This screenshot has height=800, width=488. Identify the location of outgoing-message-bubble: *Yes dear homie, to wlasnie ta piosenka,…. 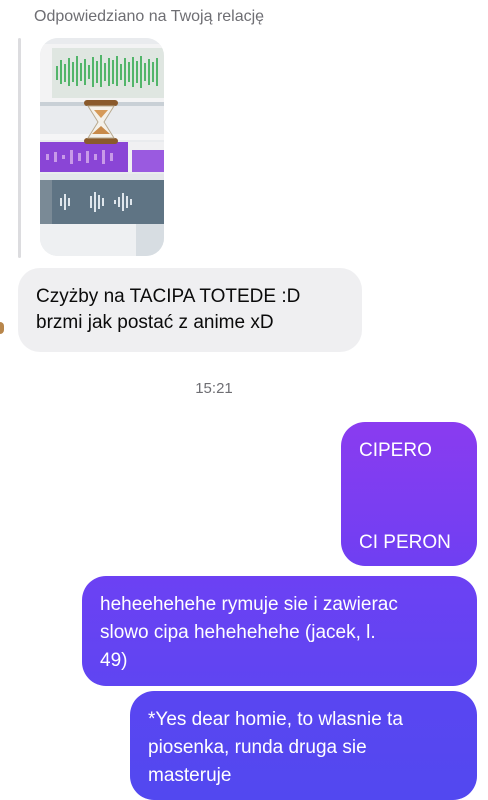
(303, 745).